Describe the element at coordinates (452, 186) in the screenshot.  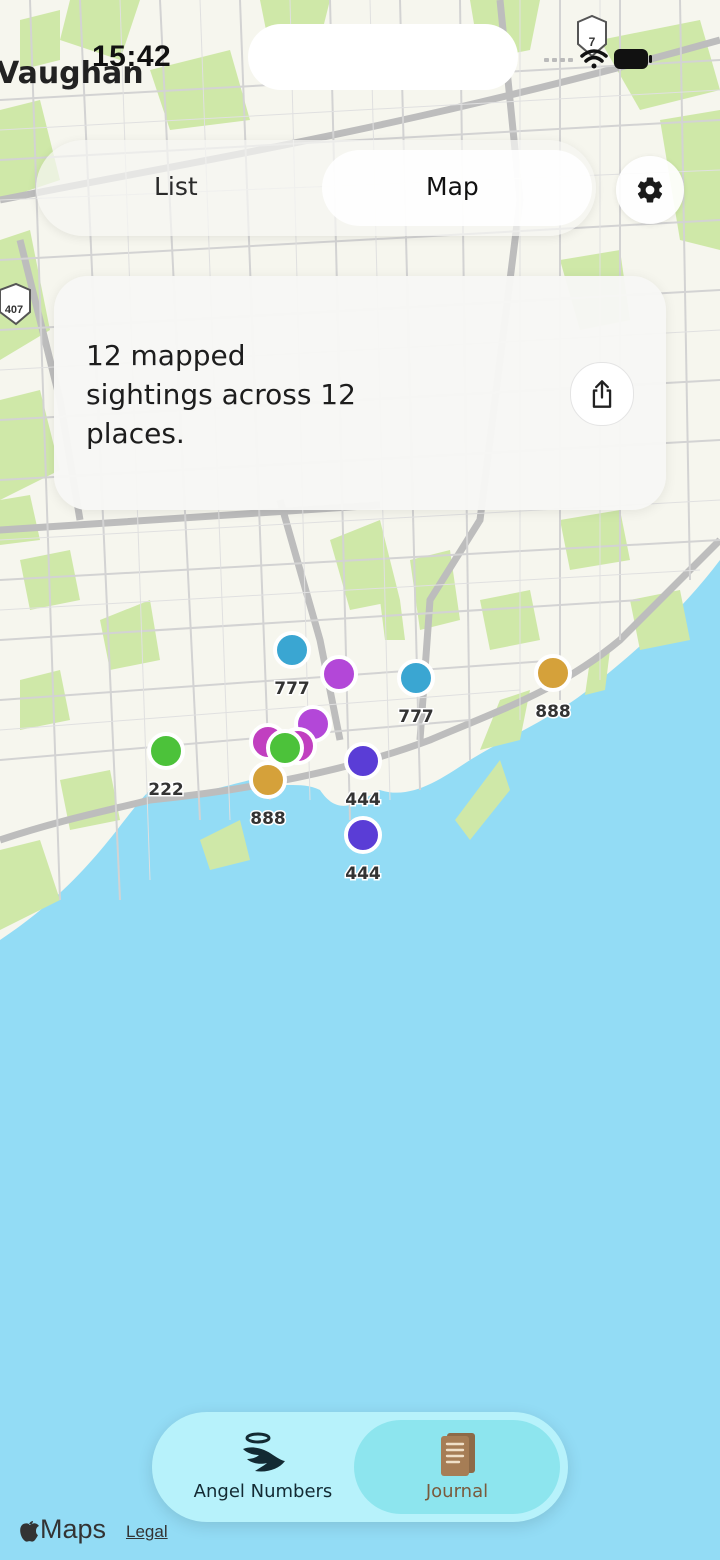
I see `segment-map: Map` at that location.